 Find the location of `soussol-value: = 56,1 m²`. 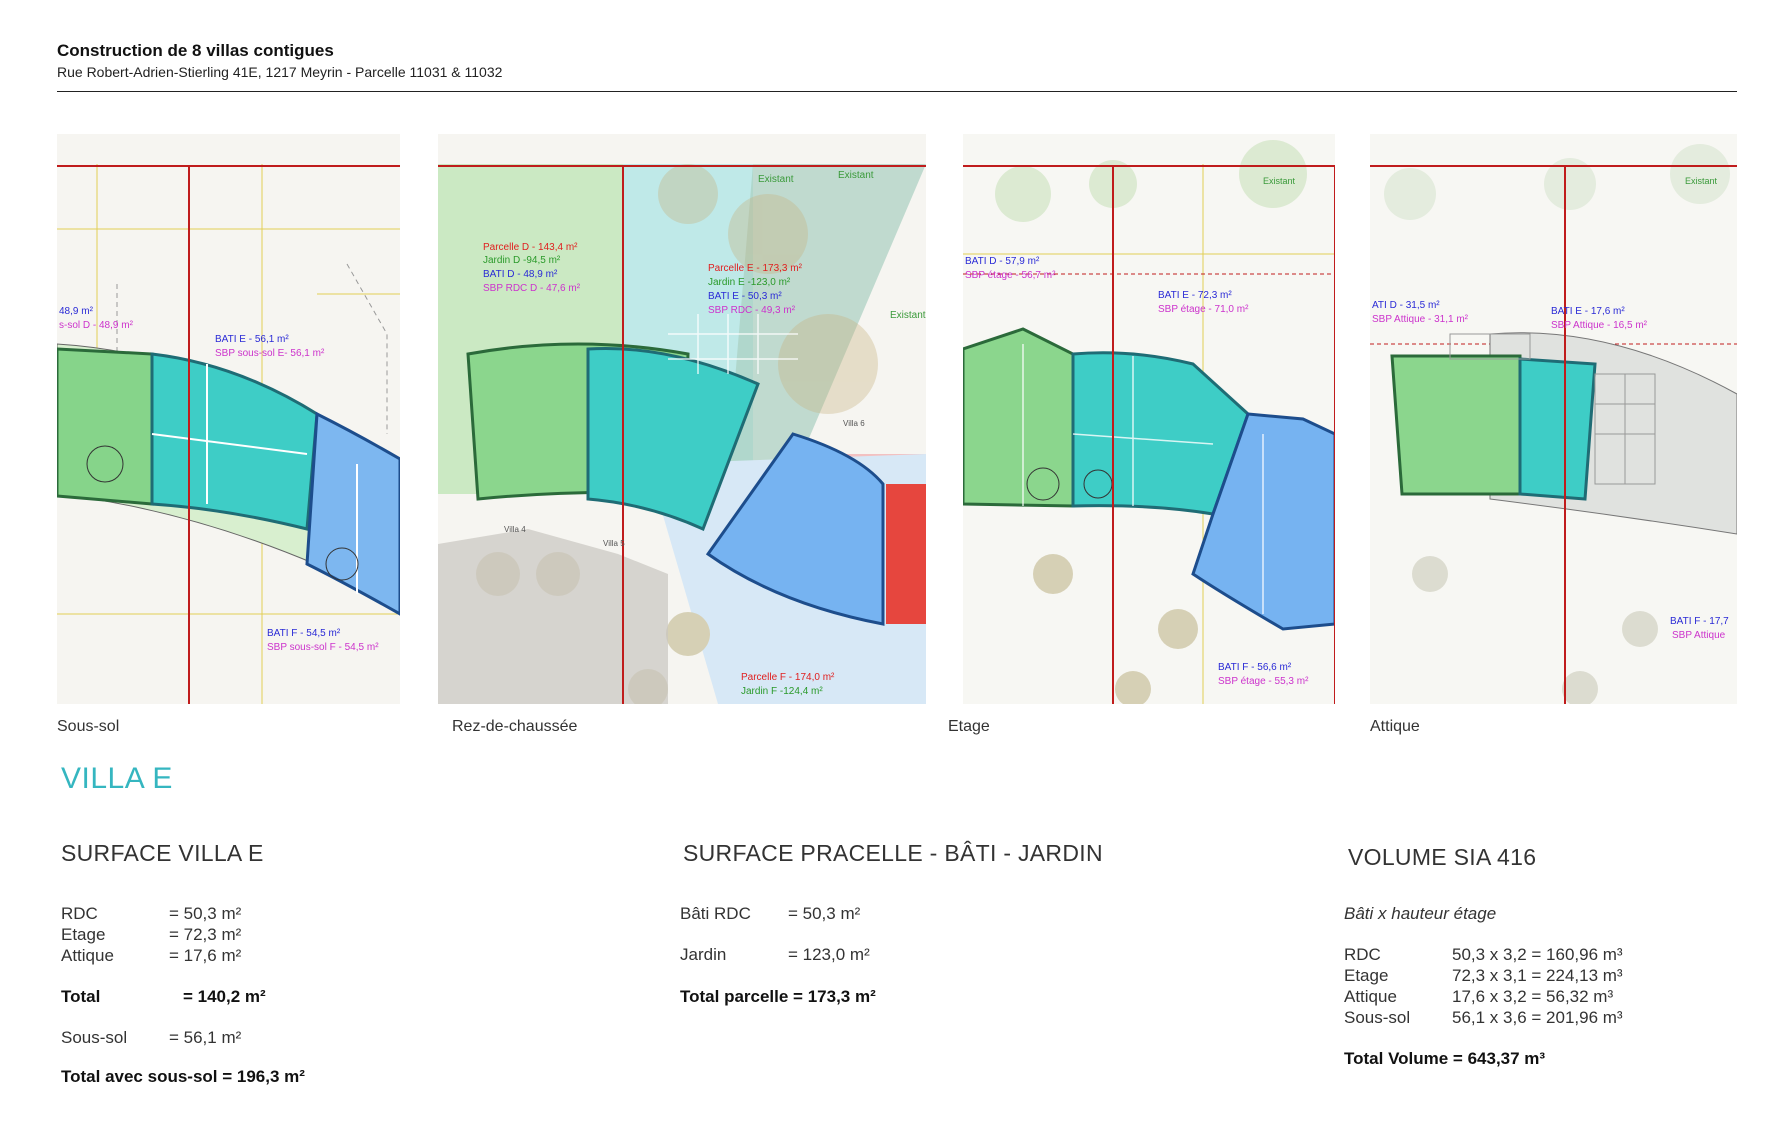

soussol-value: = 56,1 m² is located at coordinates (205, 1037).